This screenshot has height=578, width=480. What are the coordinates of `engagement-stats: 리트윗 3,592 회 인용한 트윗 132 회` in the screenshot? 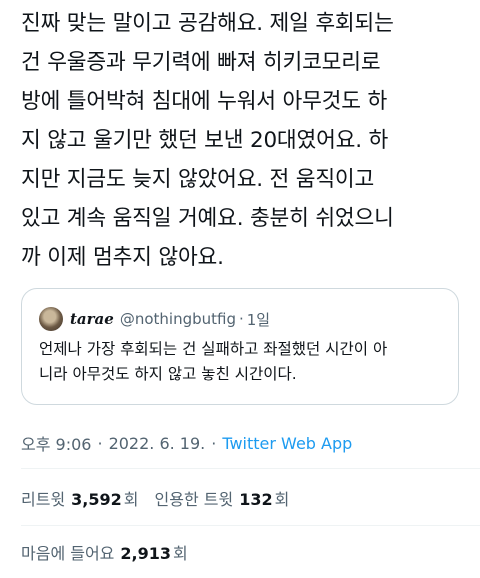 It's located at (163, 498).